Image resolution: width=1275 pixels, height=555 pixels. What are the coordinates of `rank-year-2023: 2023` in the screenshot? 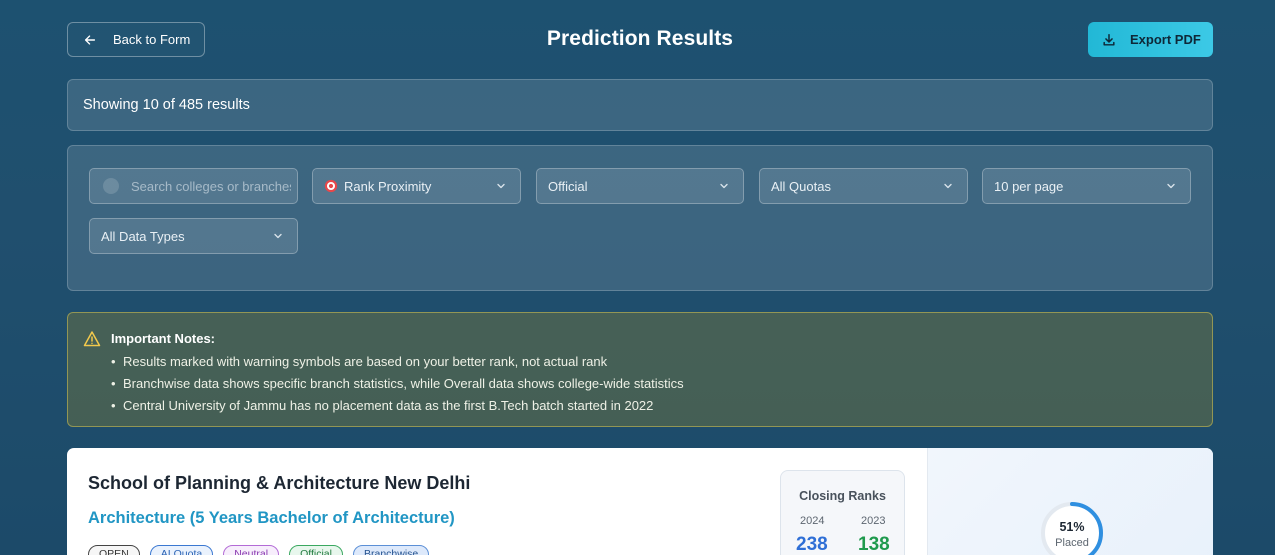 It's located at (873, 521).